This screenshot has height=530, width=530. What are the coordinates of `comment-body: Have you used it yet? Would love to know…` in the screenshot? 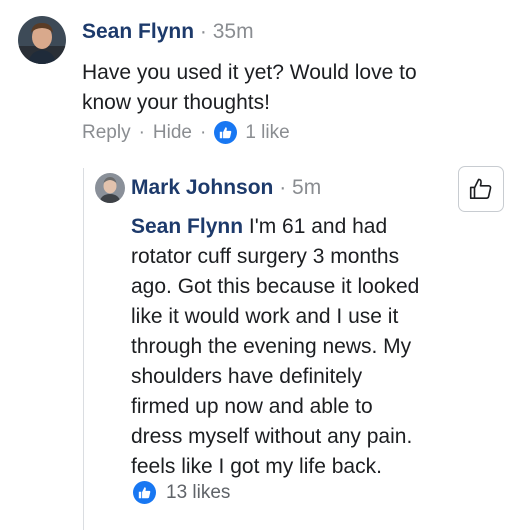 It's located at (249, 88).